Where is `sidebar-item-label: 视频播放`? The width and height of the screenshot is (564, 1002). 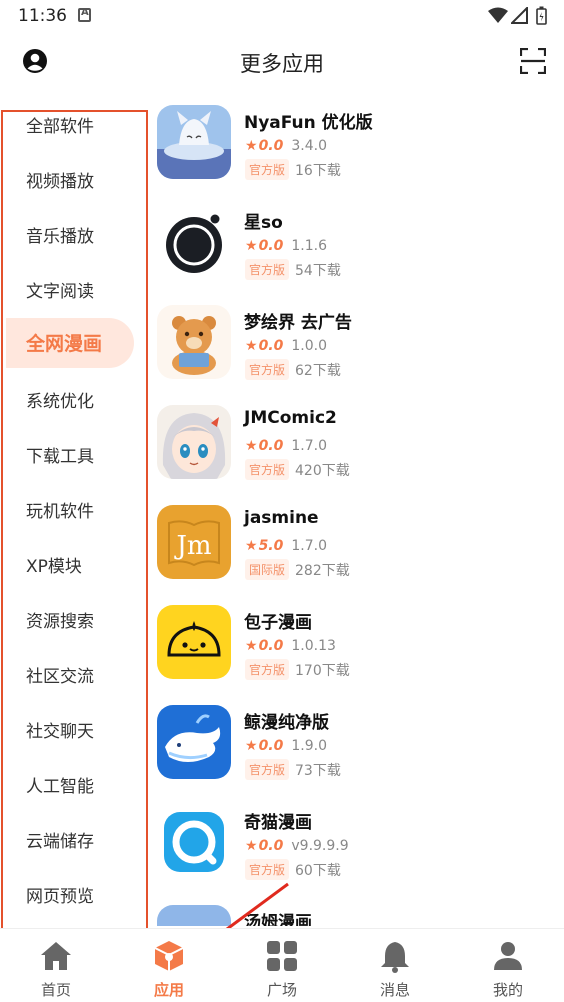
sidebar-item-label: 视频播放 is located at coordinates (60, 182).